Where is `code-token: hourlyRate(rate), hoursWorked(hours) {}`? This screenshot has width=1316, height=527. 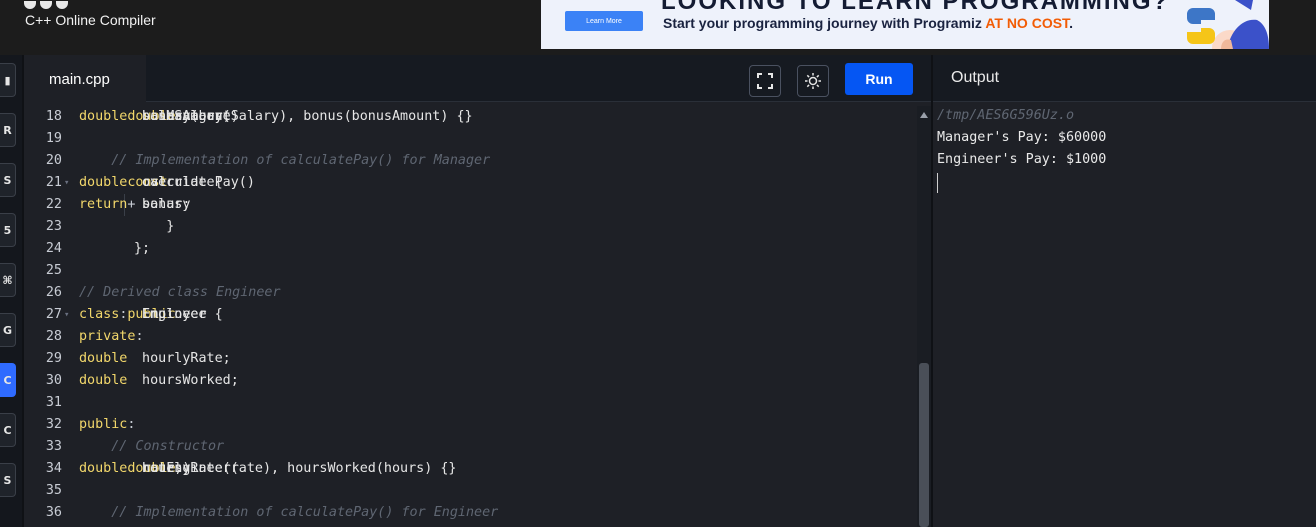 code-token: hourlyRate(rate), hoursWorked(hours) {} is located at coordinates (295, 468).